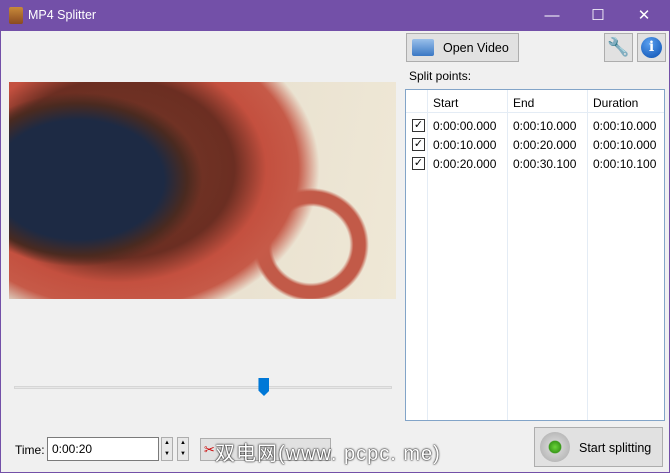  Describe the element at coordinates (555, 447) in the screenshot. I see `gear-icon` at that location.